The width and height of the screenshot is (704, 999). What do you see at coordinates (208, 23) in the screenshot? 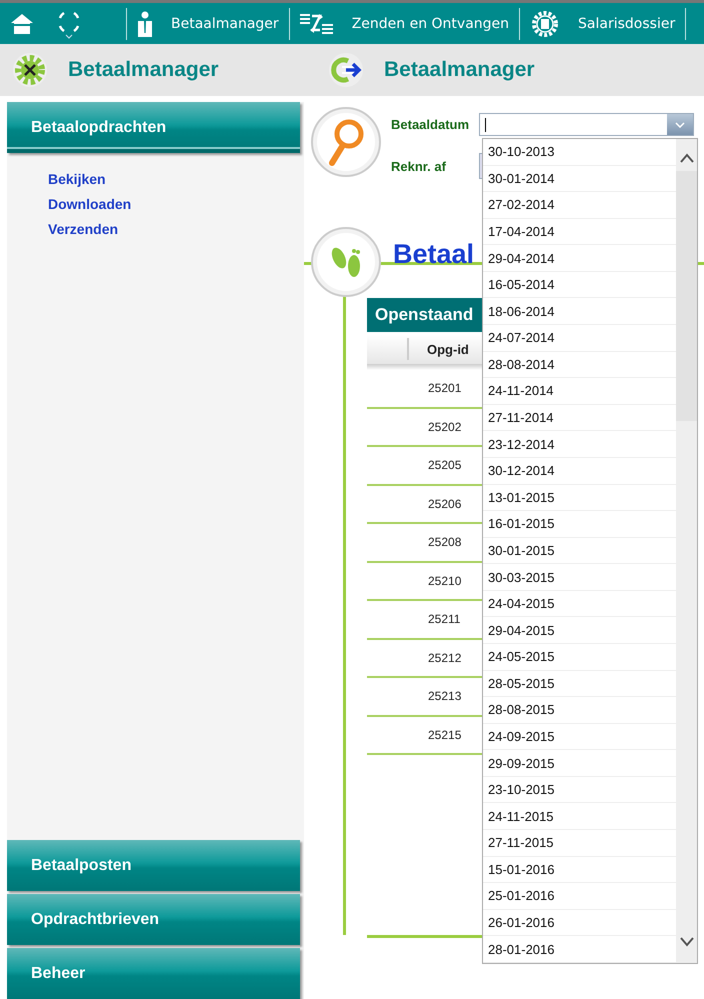
I see `nav-tab: Betaalmanager` at bounding box center [208, 23].